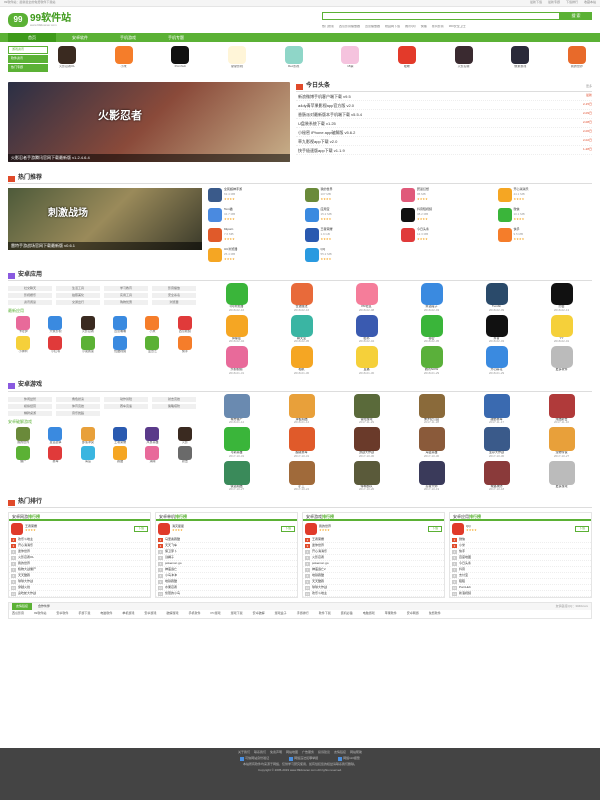 The width and height of the screenshot is (600, 800). I want to click on app-grid-item: 秘密 2018-02-05, so click(431, 329).